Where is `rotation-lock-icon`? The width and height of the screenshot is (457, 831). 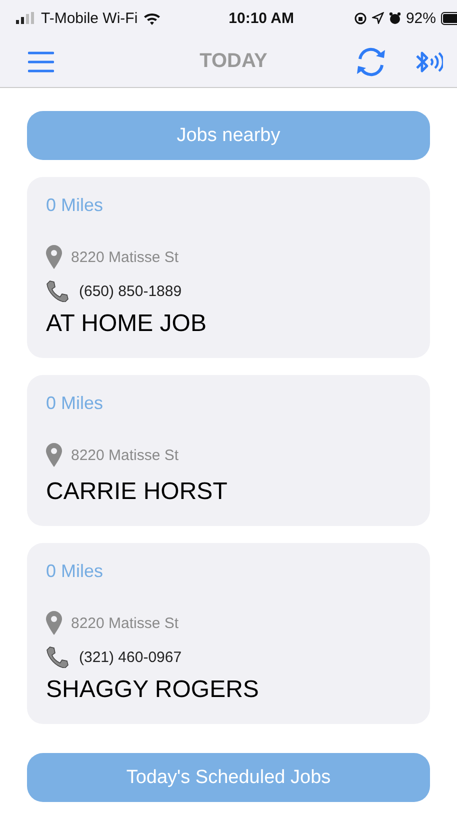 rotation-lock-icon is located at coordinates (360, 18).